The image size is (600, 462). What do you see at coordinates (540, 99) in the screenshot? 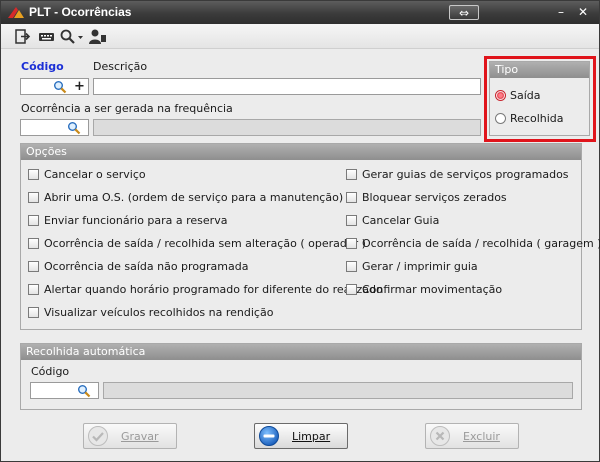
I see `tipo-highlight-box` at bounding box center [540, 99].